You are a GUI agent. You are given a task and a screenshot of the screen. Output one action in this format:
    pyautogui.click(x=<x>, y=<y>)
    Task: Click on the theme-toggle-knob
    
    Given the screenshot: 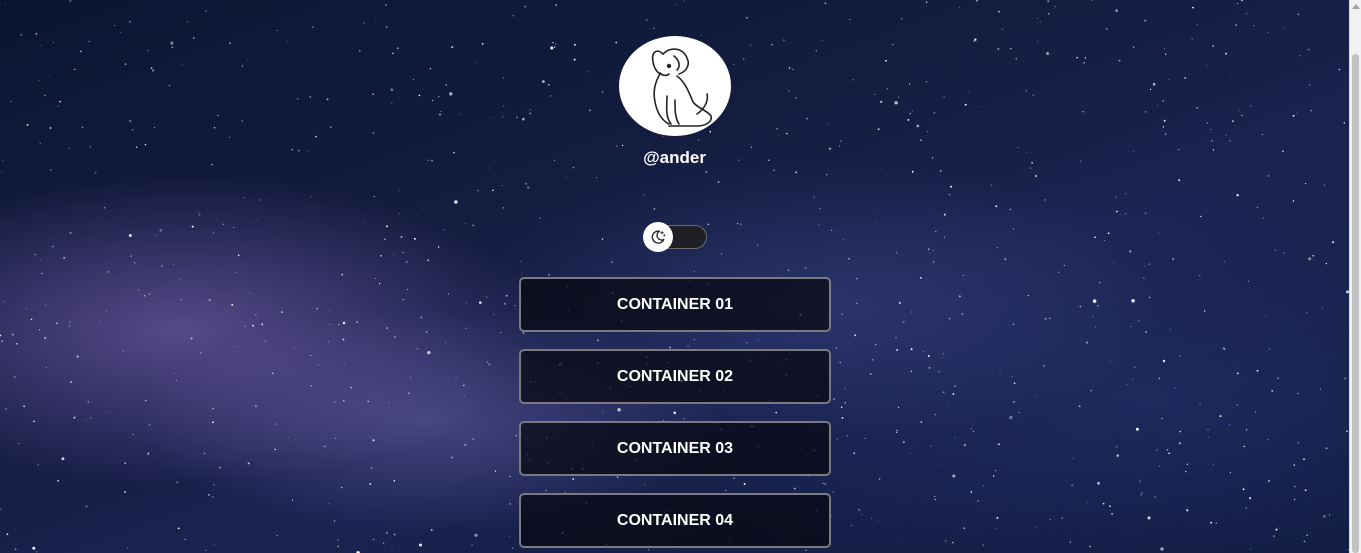 What is the action you would take?
    pyautogui.click(x=658, y=237)
    